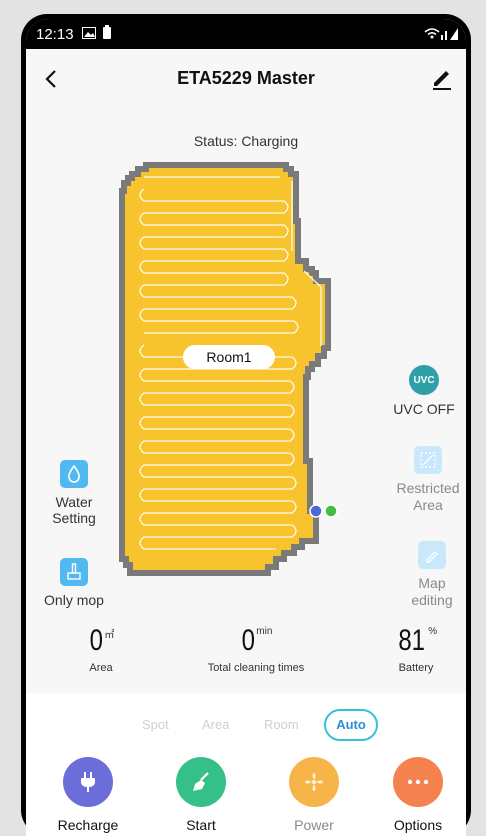  Describe the element at coordinates (424, 409) in the screenshot. I see `uvc-label: UVC OFF` at that location.